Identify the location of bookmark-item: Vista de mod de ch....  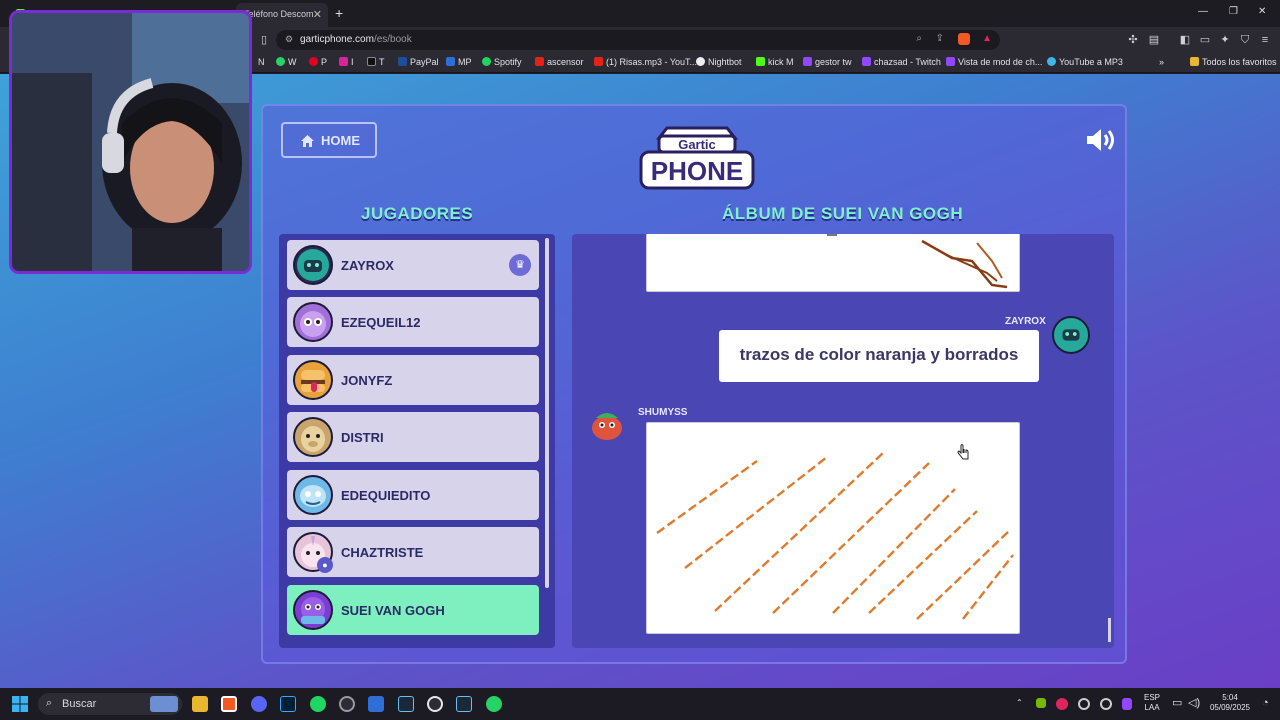
(994, 62).